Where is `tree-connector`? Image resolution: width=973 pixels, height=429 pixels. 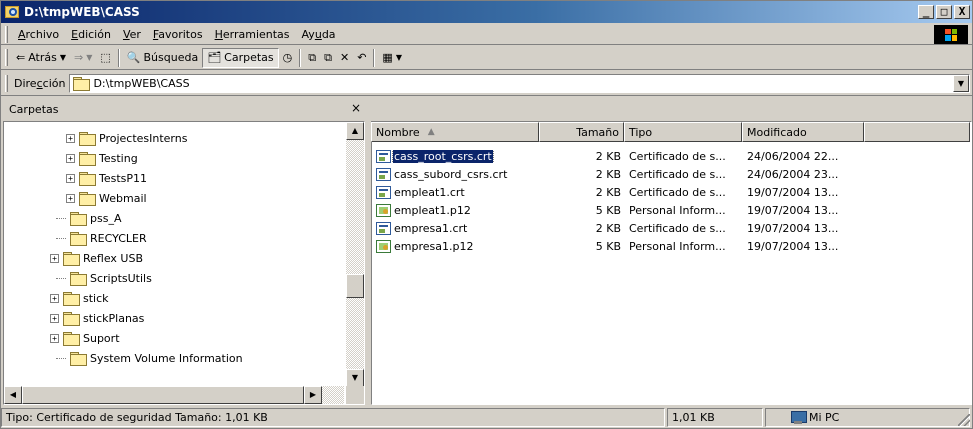
tree-connector is located at coordinates (61, 358).